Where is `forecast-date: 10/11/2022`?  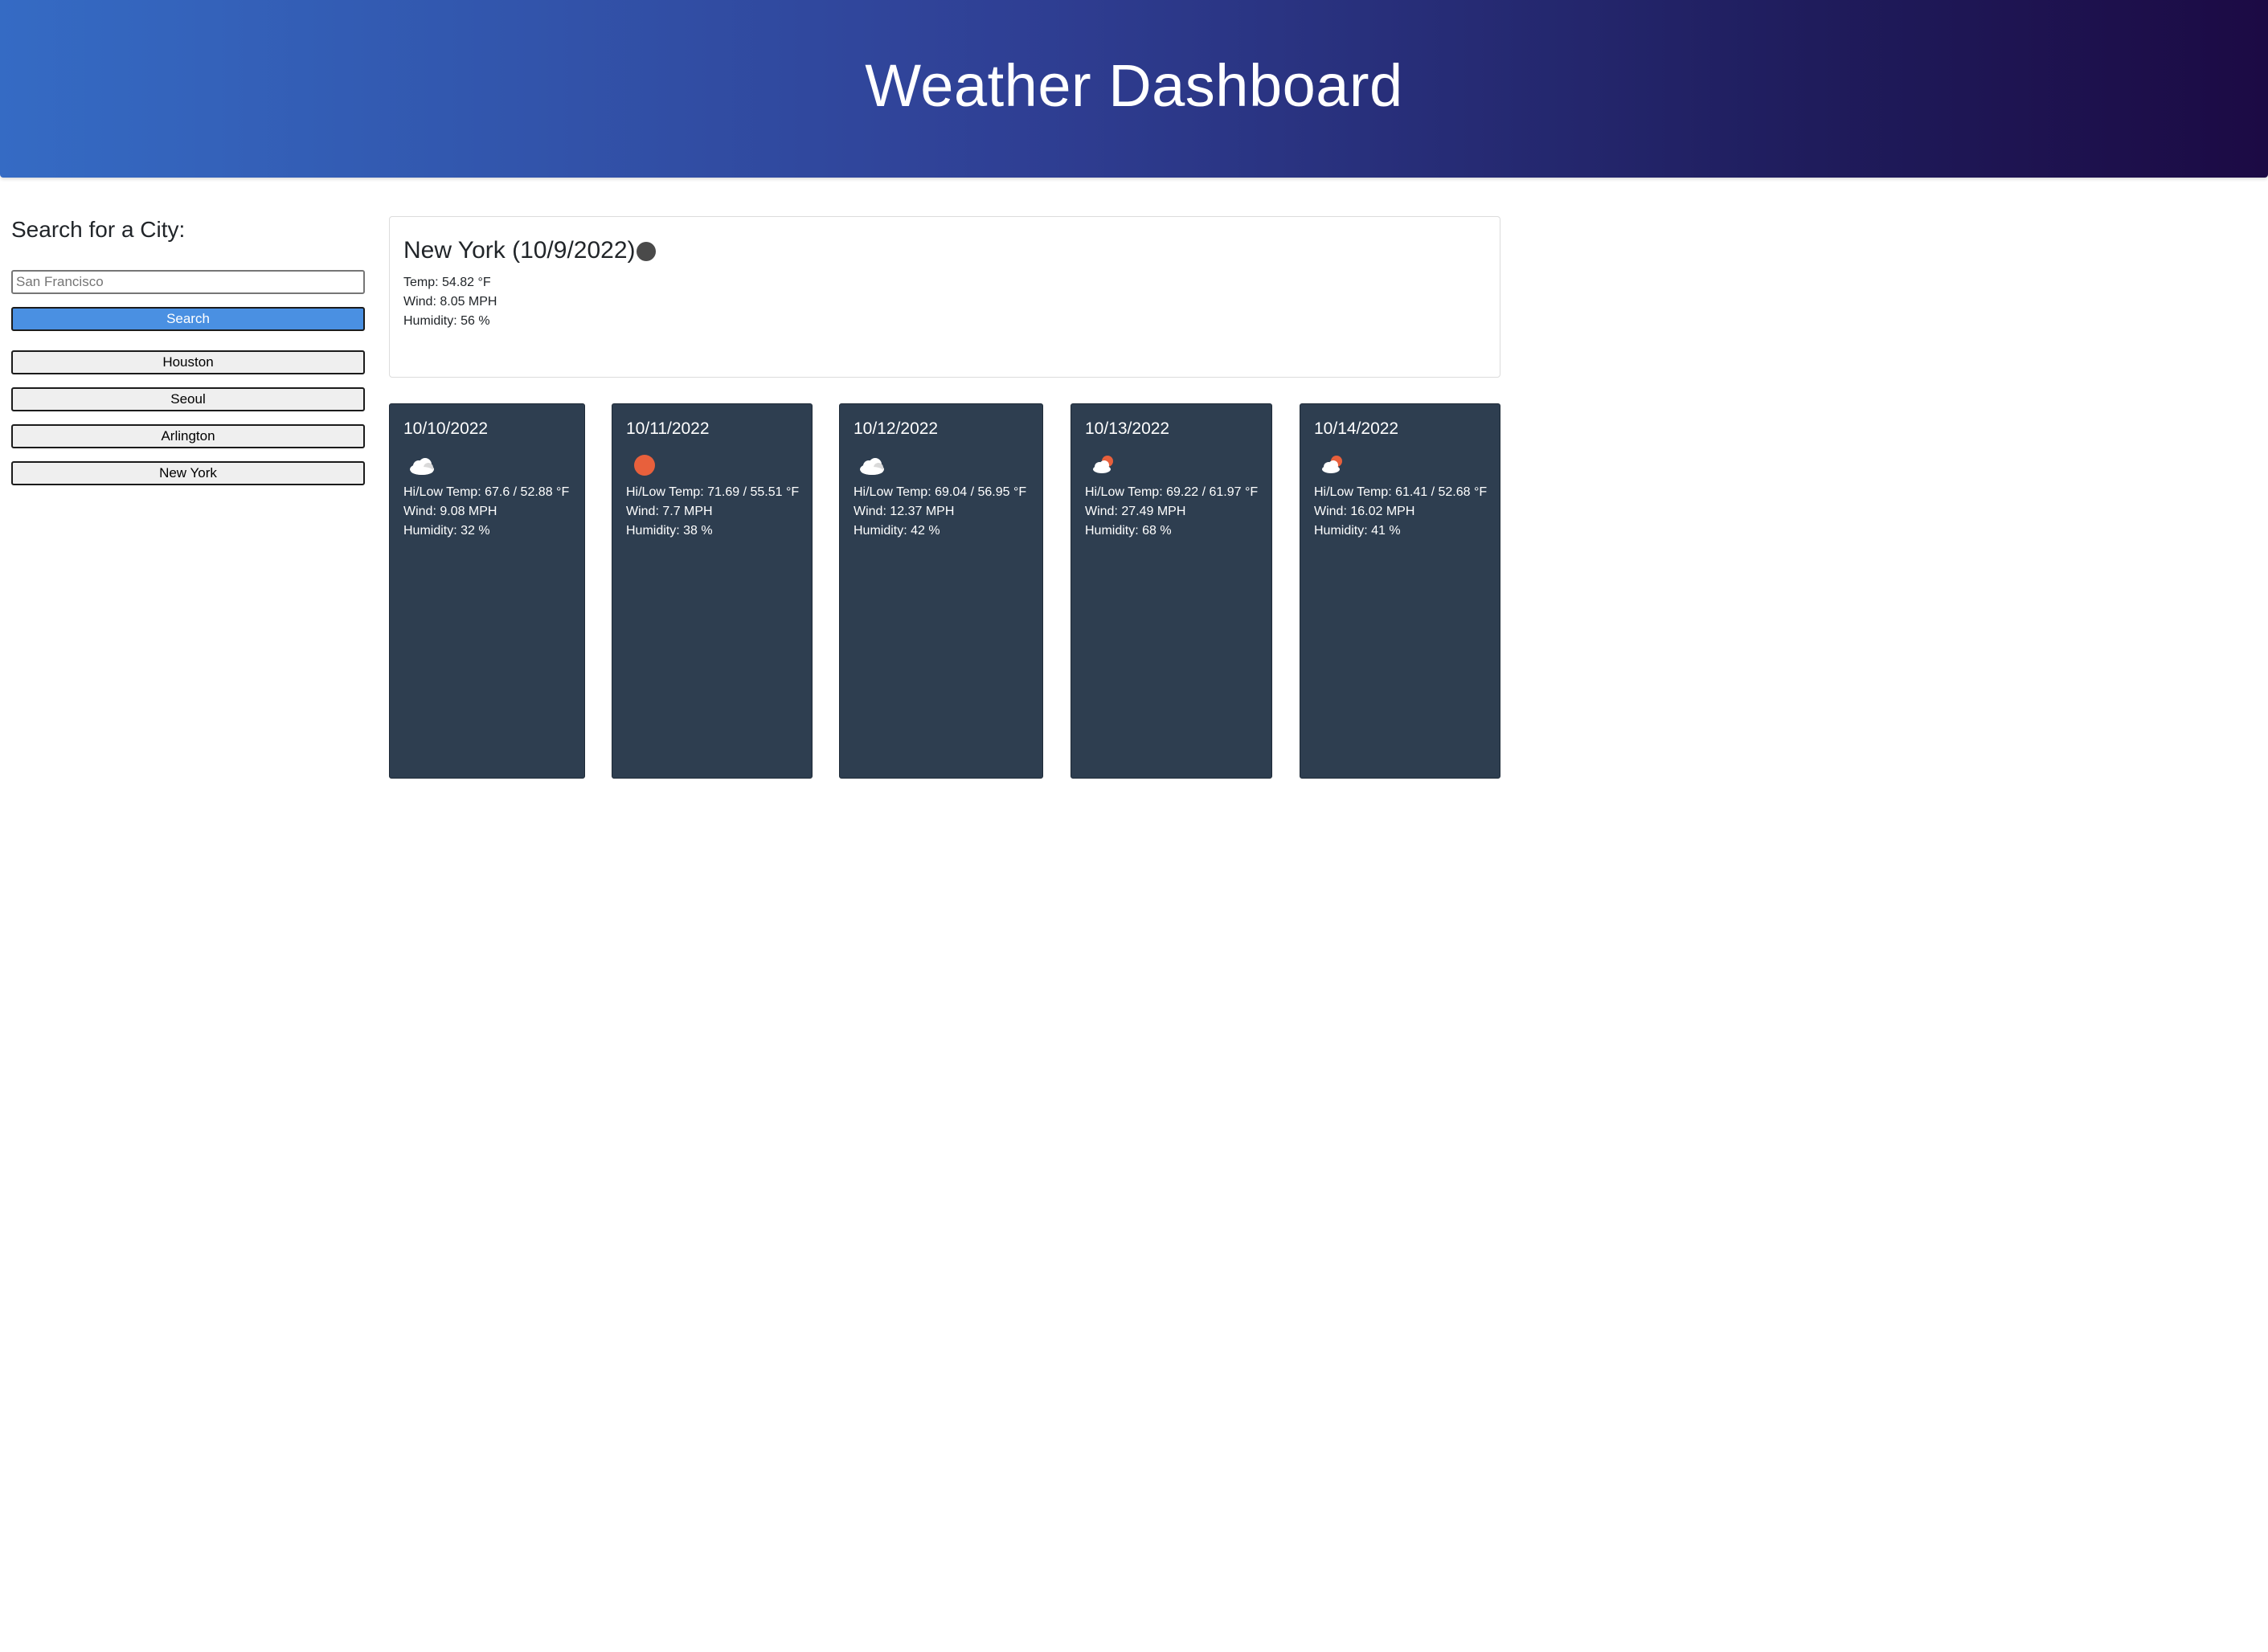 forecast-date: 10/11/2022 is located at coordinates (668, 429).